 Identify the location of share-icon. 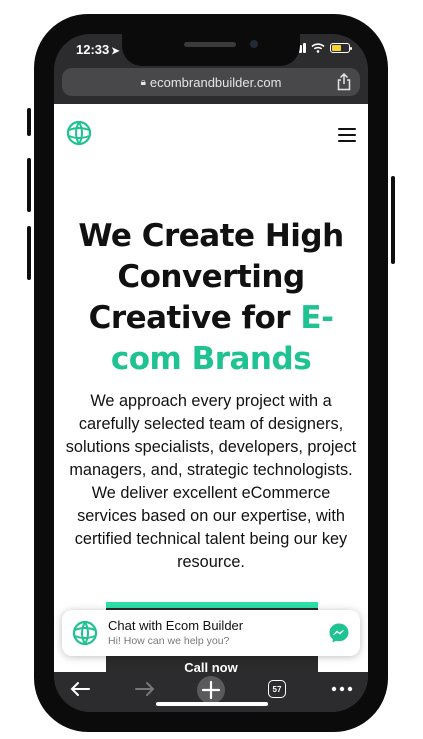
(344, 82).